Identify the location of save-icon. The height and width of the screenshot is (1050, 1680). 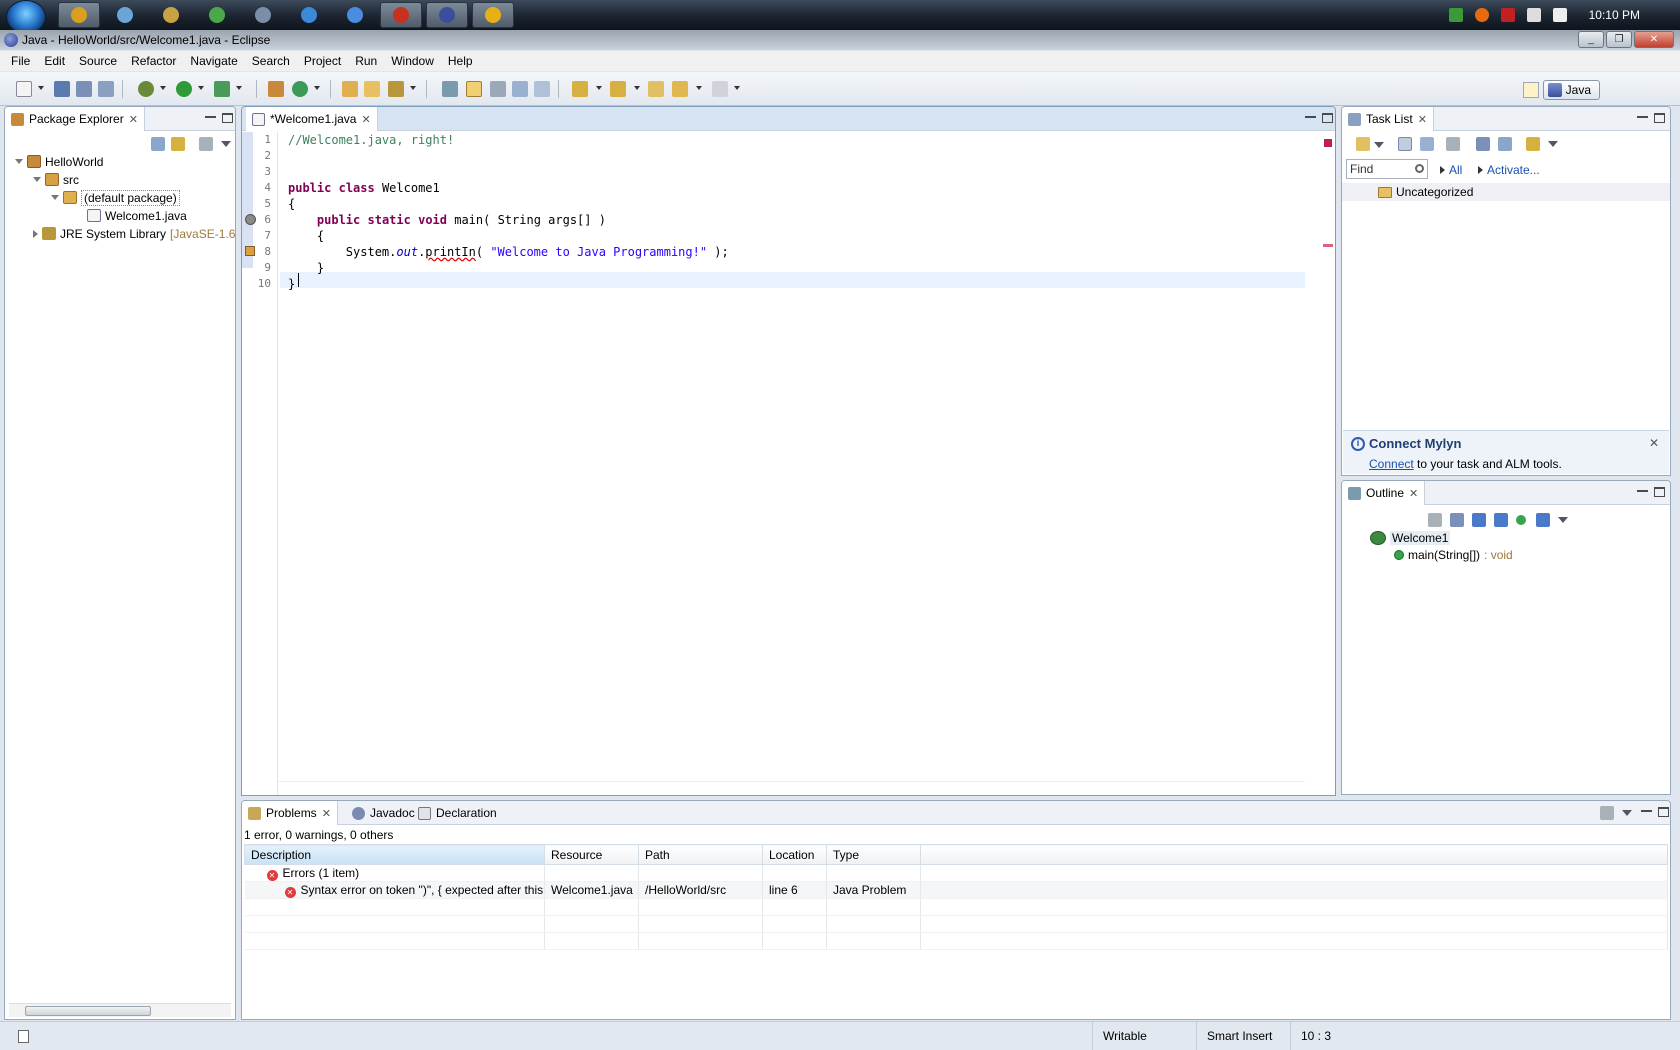
(62, 89).